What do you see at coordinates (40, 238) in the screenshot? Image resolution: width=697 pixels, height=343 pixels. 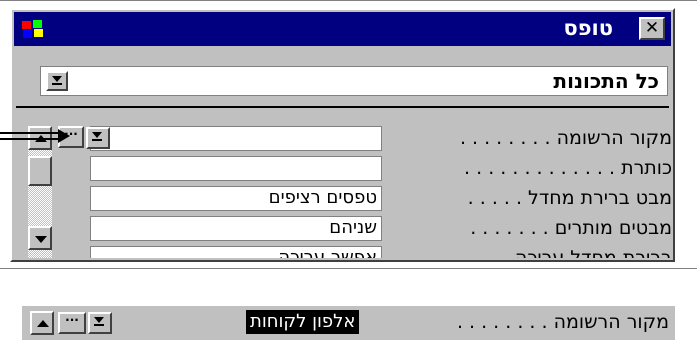 I see `scroll-down-arrow-icon` at bounding box center [40, 238].